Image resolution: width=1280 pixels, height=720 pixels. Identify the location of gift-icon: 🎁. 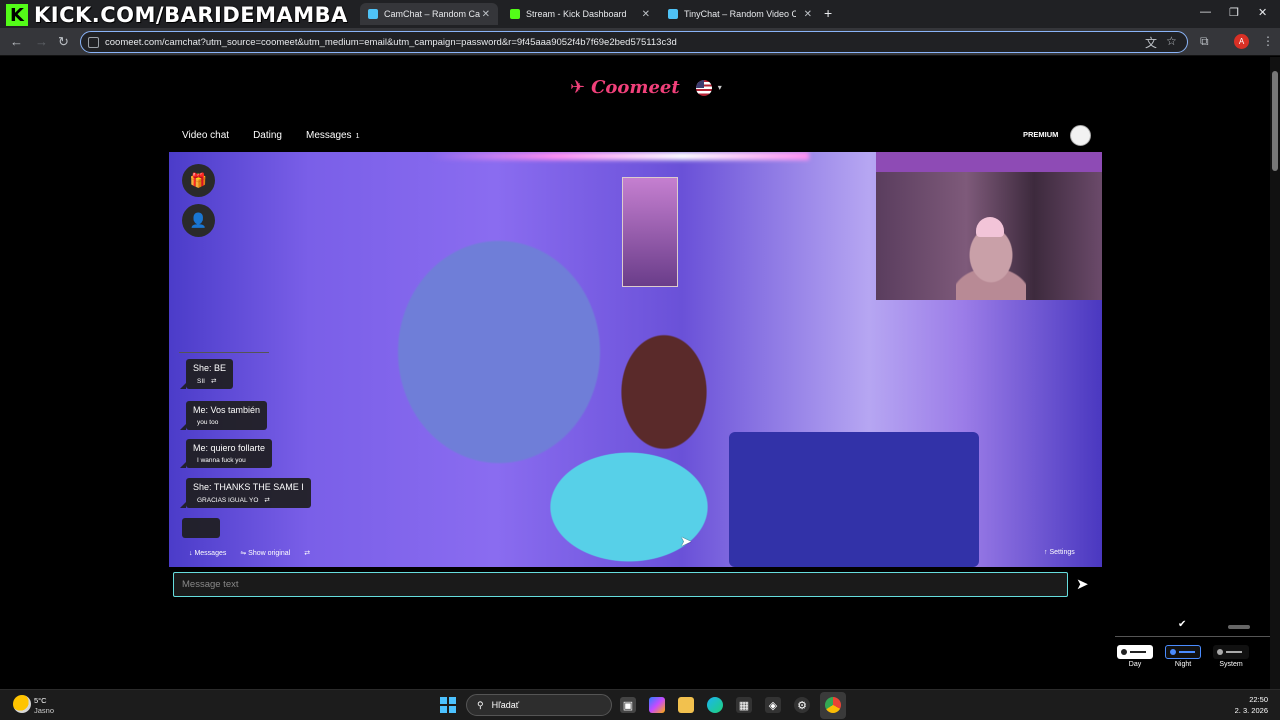
(198, 180).